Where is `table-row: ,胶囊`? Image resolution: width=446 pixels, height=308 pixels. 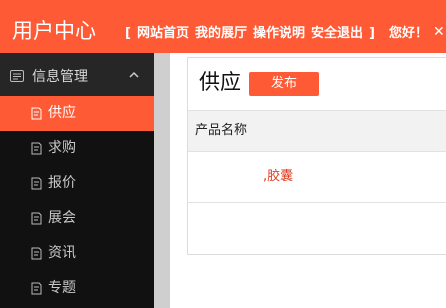 table-row: ,胶囊 is located at coordinates (317, 177).